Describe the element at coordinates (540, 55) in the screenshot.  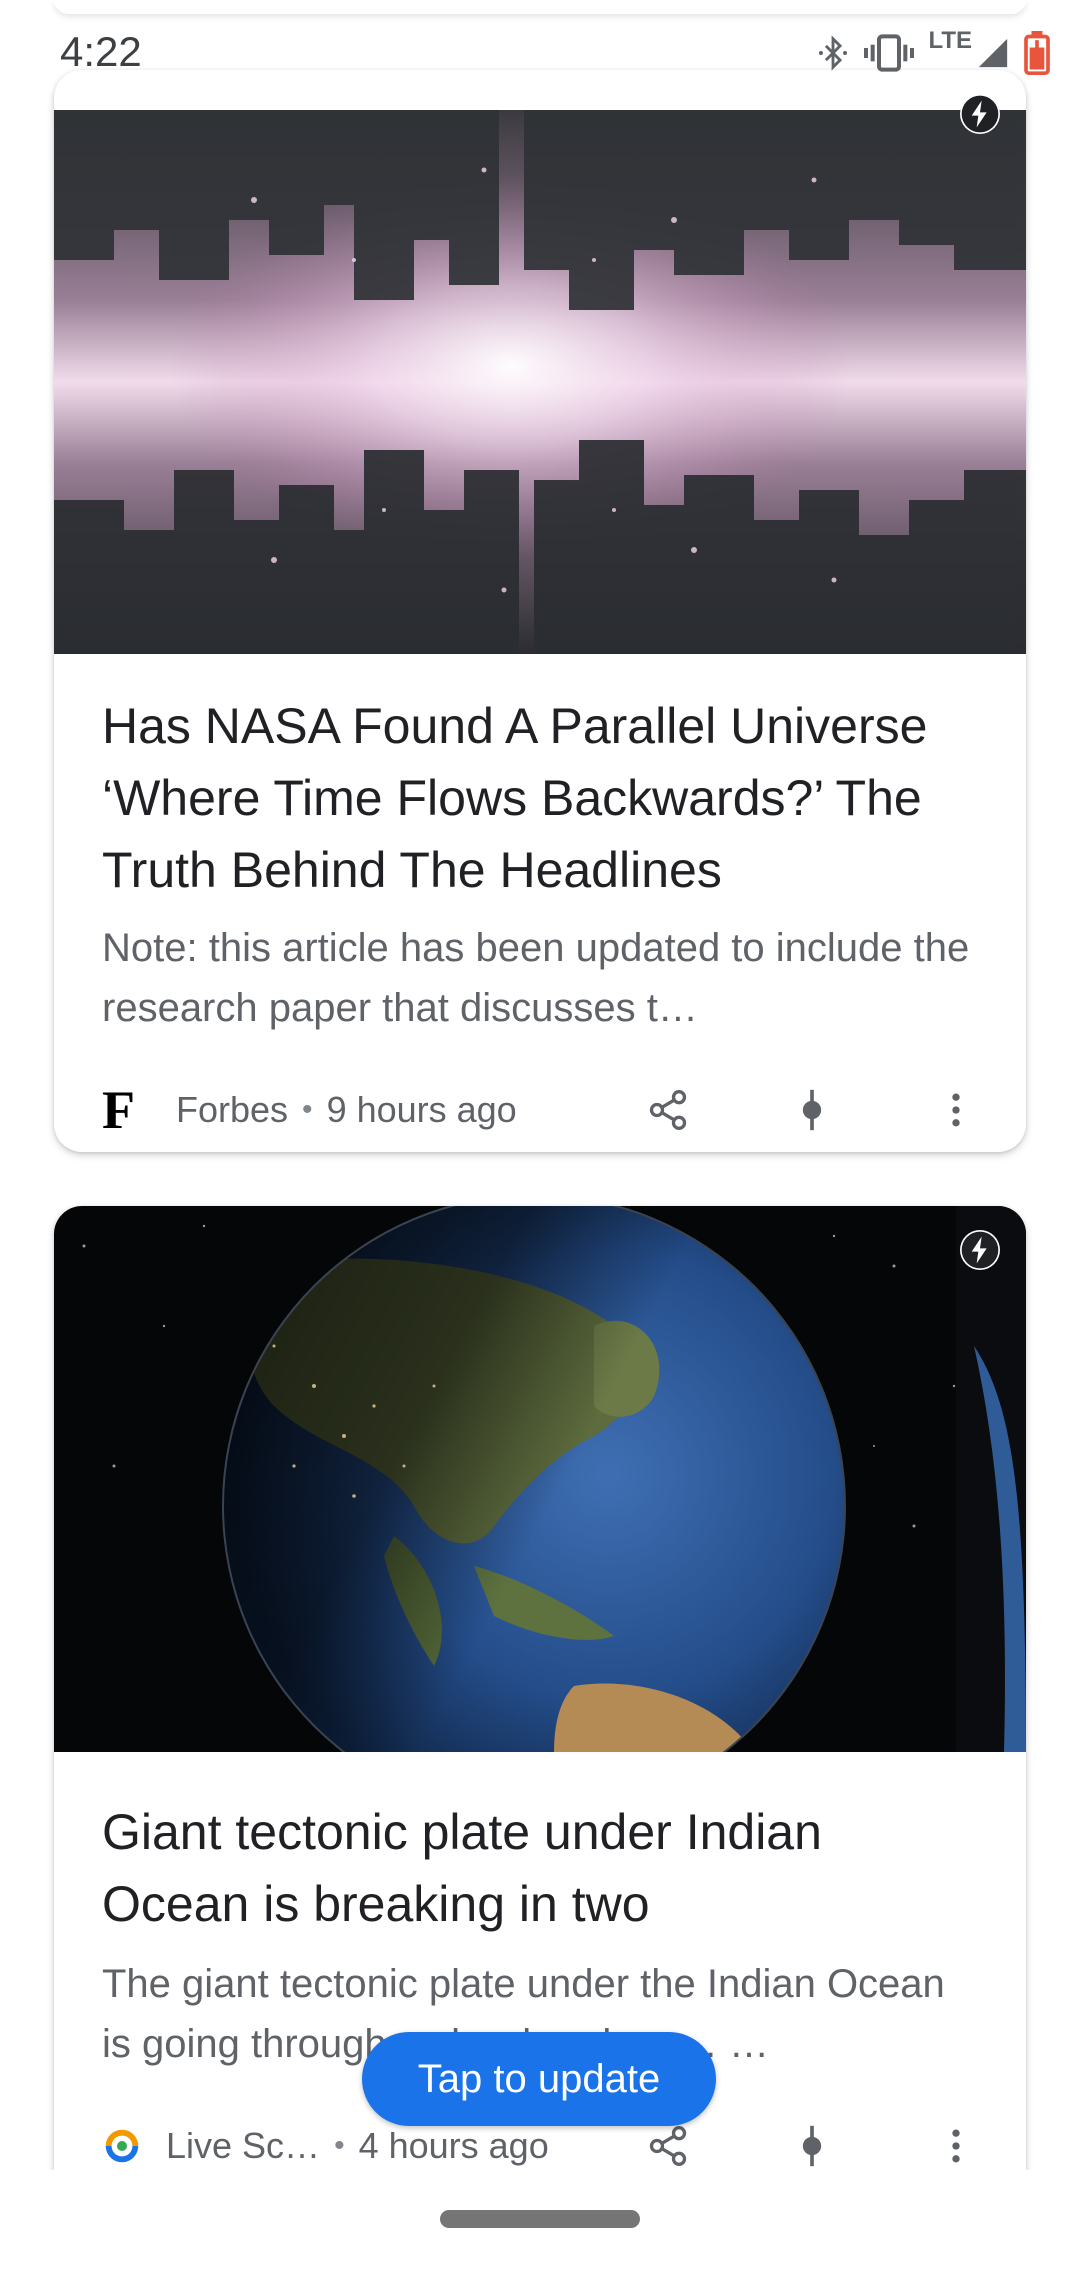
I see `status-bar: 4:22 LTE` at that location.